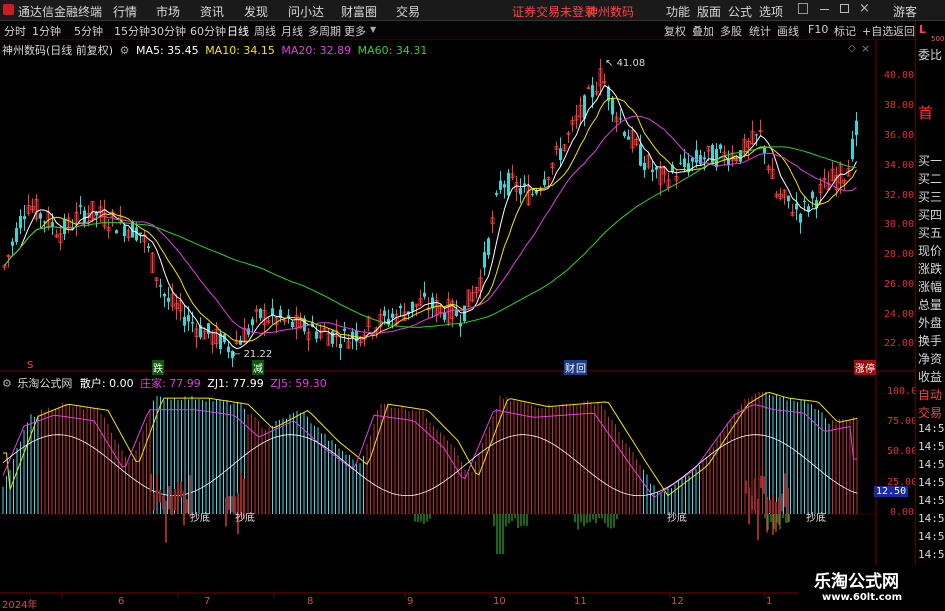 The width and height of the screenshot is (945, 611). Describe the element at coordinates (355, 31) in the screenshot. I see `period-more: 更多` at that location.